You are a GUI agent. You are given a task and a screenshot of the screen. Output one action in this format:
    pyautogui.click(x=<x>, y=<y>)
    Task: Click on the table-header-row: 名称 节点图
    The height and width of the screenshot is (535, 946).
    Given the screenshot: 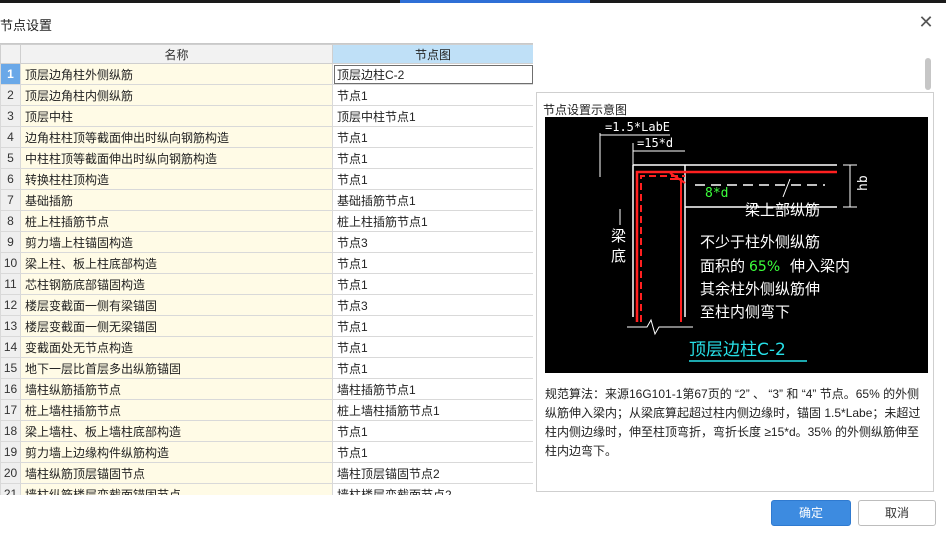 What is the action you would take?
    pyautogui.click(x=266, y=54)
    